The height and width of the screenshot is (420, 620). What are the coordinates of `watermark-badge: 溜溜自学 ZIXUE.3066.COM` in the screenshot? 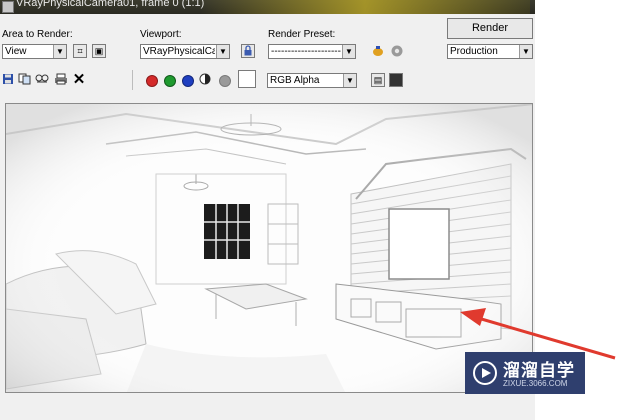 It's located at (525, 373).